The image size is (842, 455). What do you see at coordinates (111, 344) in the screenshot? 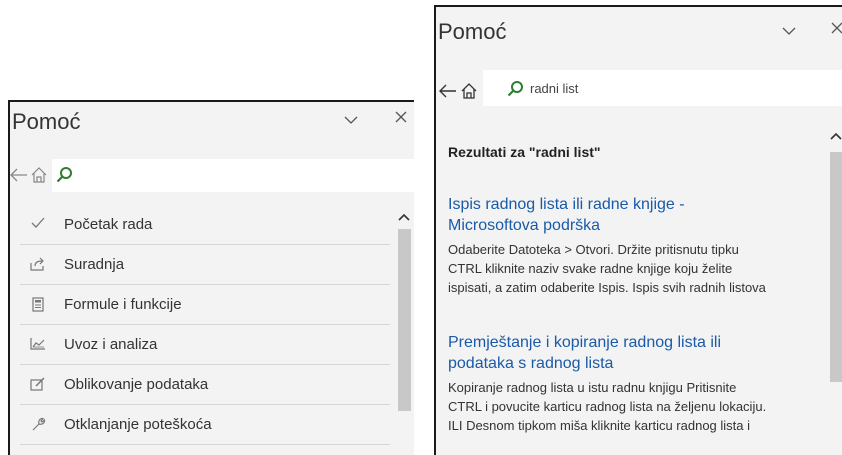
I see `topic-label: Uvoz i analiza` at bounding box center [111, 344].